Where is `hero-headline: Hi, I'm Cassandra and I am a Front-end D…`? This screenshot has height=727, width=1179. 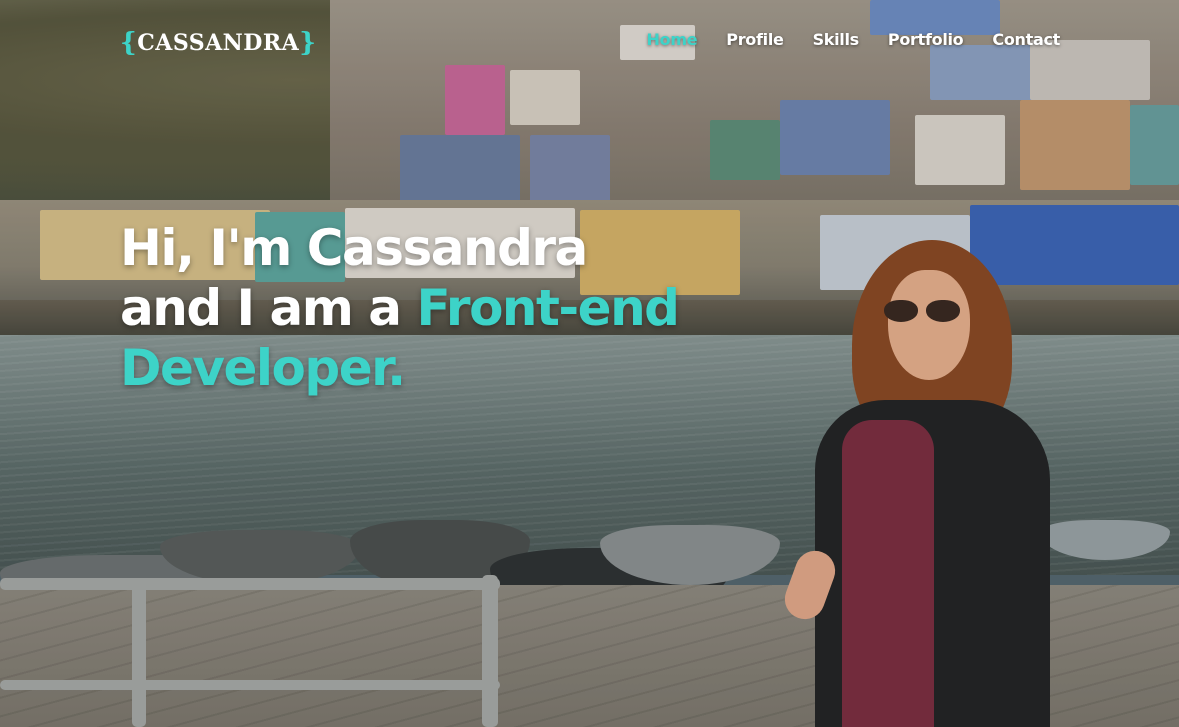 hero-headline: Hi, I'm Cassandra and I am a Front-end D… is located at coordinates (430, 308).